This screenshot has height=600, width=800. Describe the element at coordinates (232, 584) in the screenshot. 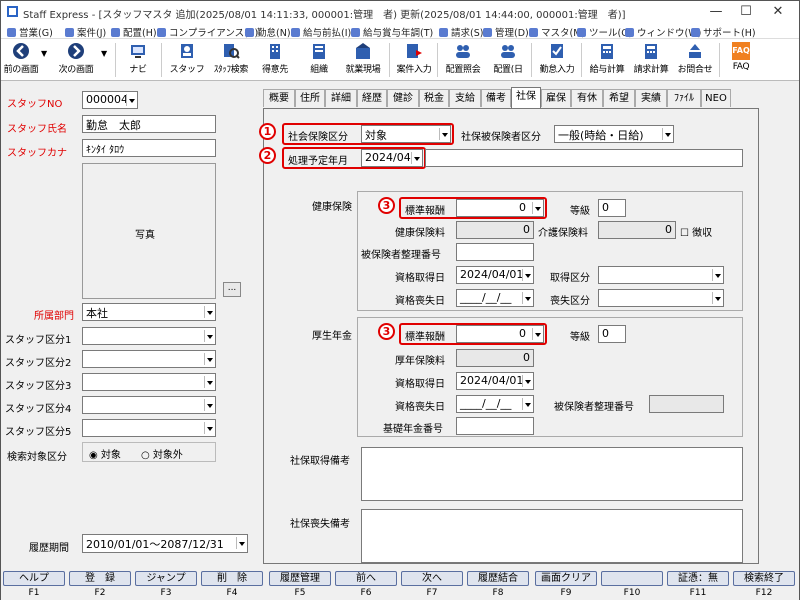

I see `delete-button: 削 除 F4` at that location.